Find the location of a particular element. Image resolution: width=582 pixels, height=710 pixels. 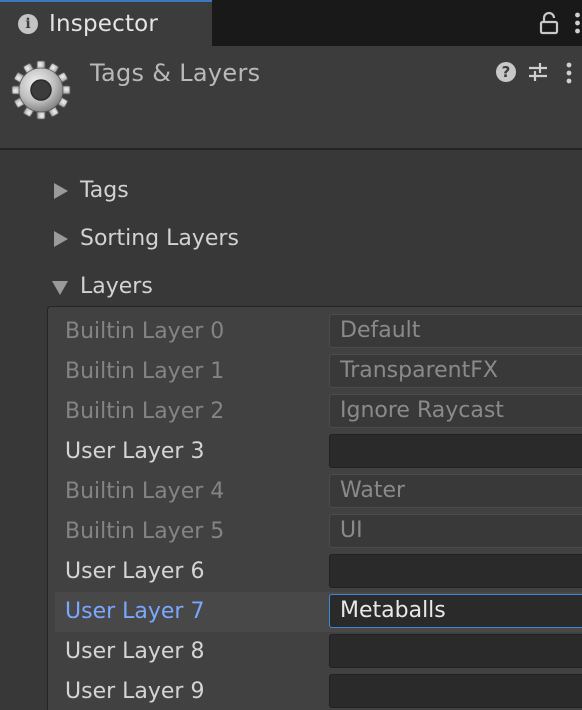

layer-label: User Layer 6 is located at coordinates (135, 571).